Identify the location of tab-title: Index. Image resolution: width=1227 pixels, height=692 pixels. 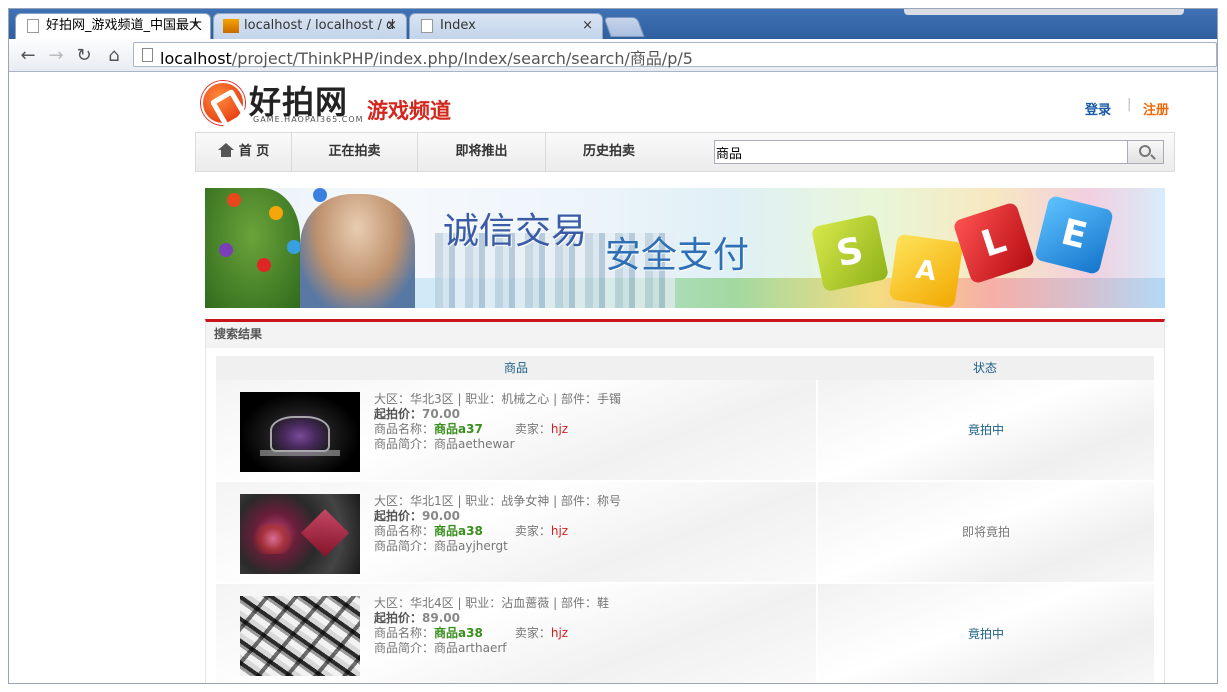
(458, 25).